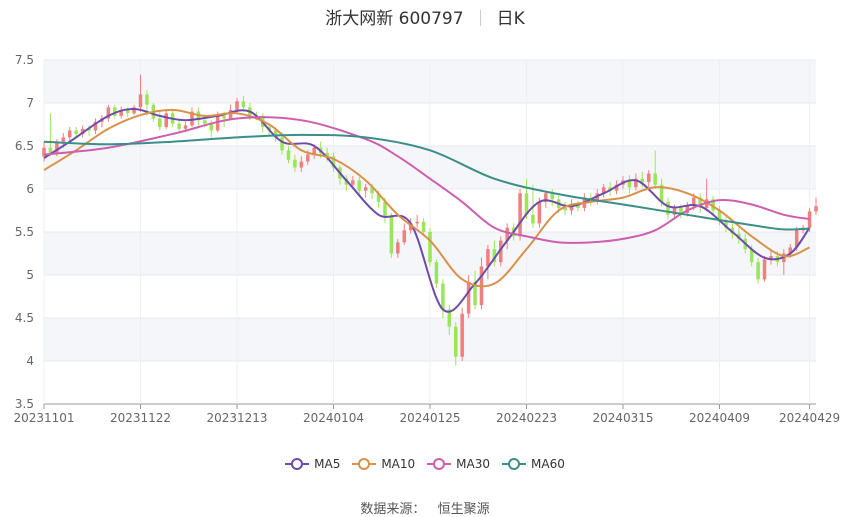 The width and height of the screenshot is (850, 517). I want to click on y-tick-label: 7, so click(30, 103).